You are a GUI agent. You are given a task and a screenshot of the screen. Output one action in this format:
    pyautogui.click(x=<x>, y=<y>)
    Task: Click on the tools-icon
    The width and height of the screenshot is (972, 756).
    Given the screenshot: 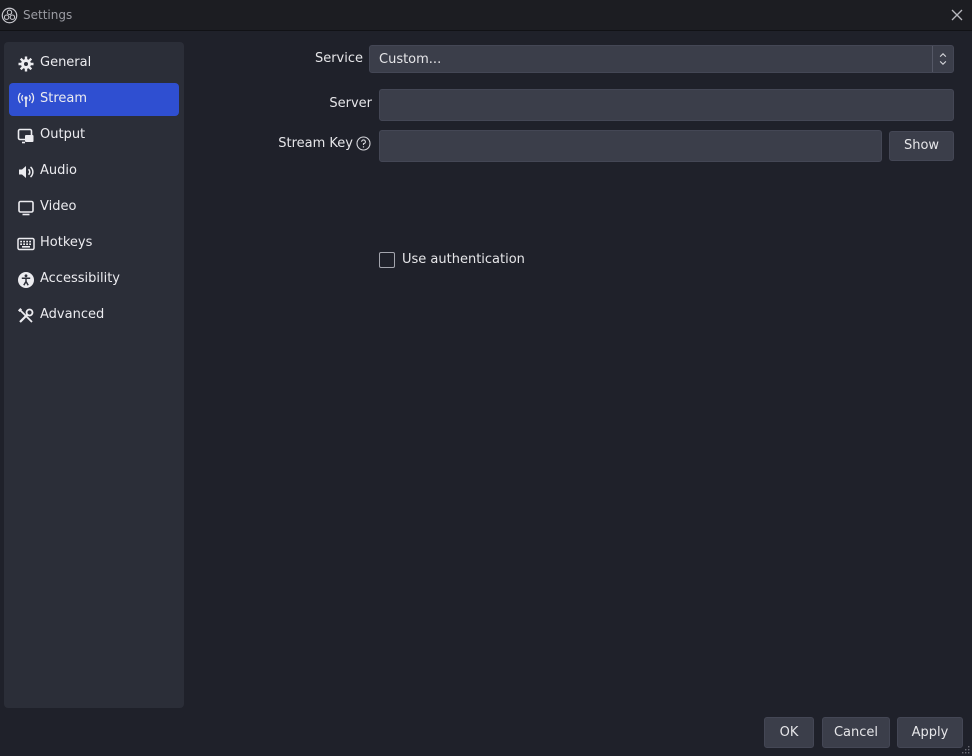 What is the action you would take?
    pyautogui.click(x=25, y=315)
    